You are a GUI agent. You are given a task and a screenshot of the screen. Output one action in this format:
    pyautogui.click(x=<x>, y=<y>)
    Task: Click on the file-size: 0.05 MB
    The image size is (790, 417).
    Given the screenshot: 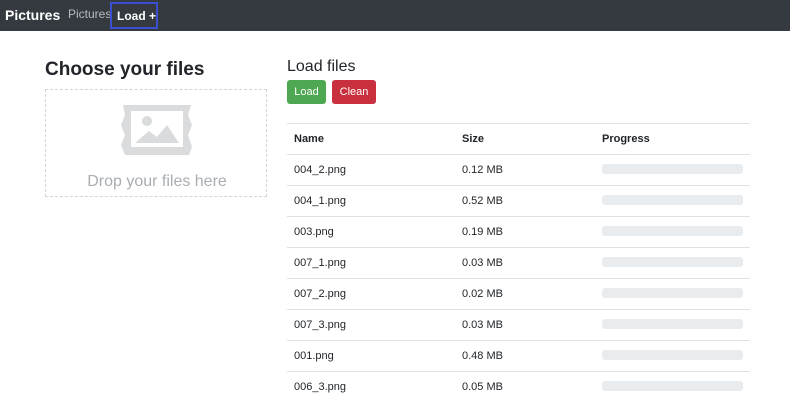 What is the action you would take?
    pyautogui.click(x=482, y=387)
    